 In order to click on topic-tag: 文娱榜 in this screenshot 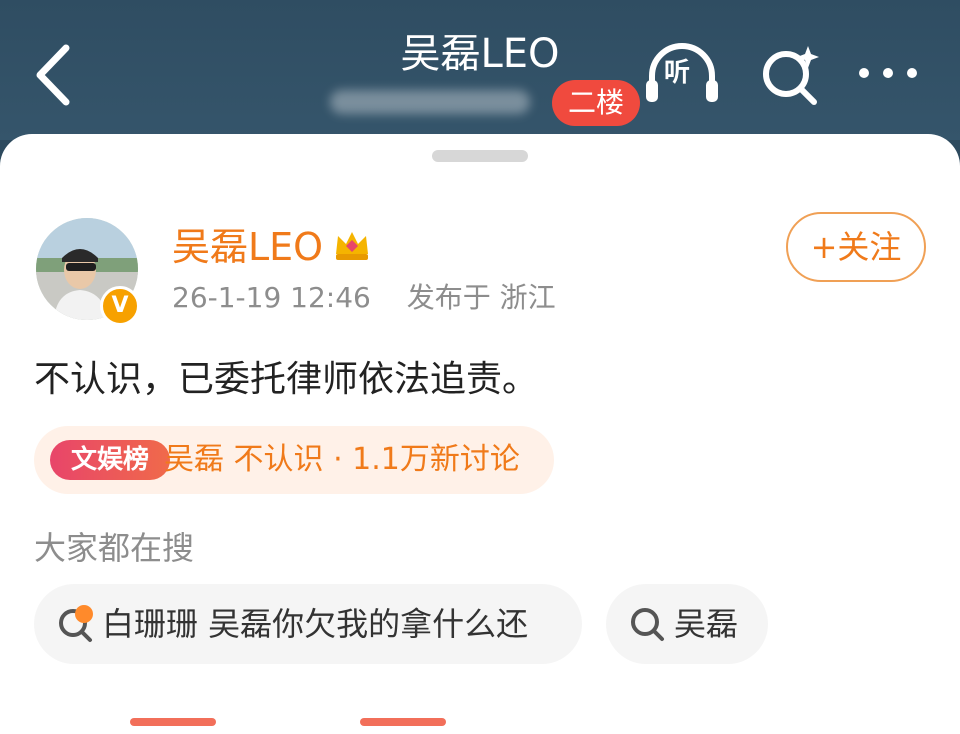, I will do `click(110, 460)`.